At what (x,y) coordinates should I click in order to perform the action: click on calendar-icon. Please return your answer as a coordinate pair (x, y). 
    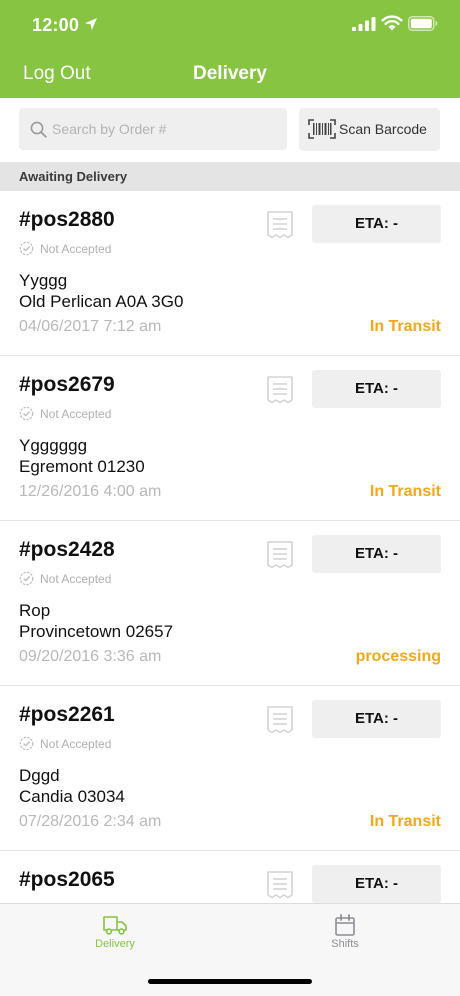
    Looking at the image, I should click on (345, 925).